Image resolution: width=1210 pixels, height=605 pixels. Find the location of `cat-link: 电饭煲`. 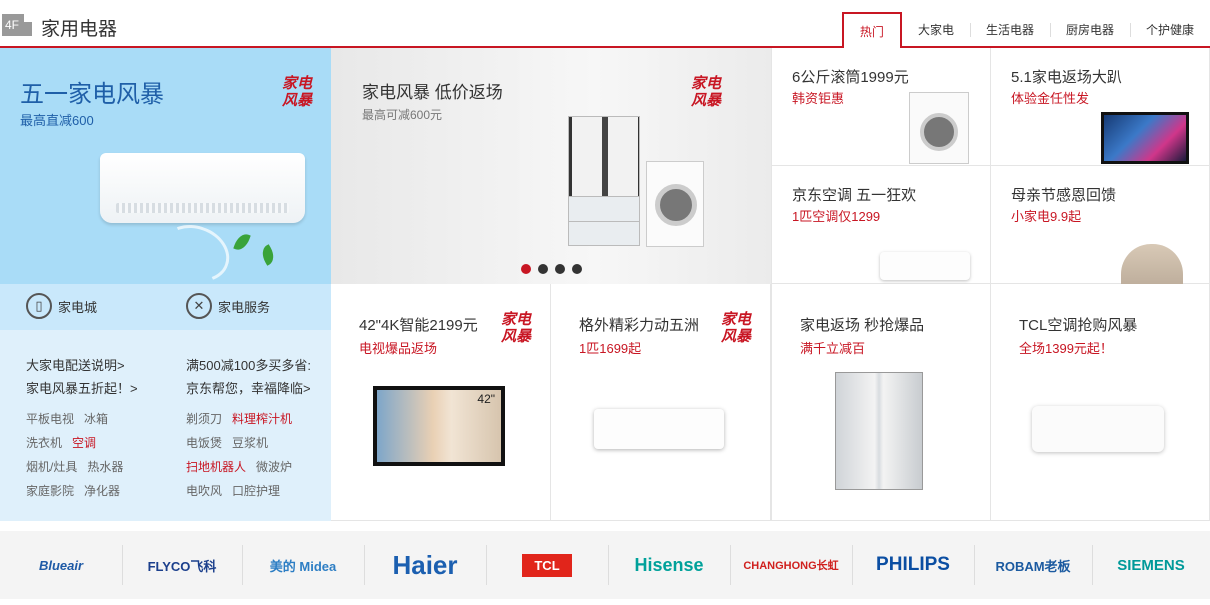

cat-link: 电饭煲 is located at coordinates (204, 443).